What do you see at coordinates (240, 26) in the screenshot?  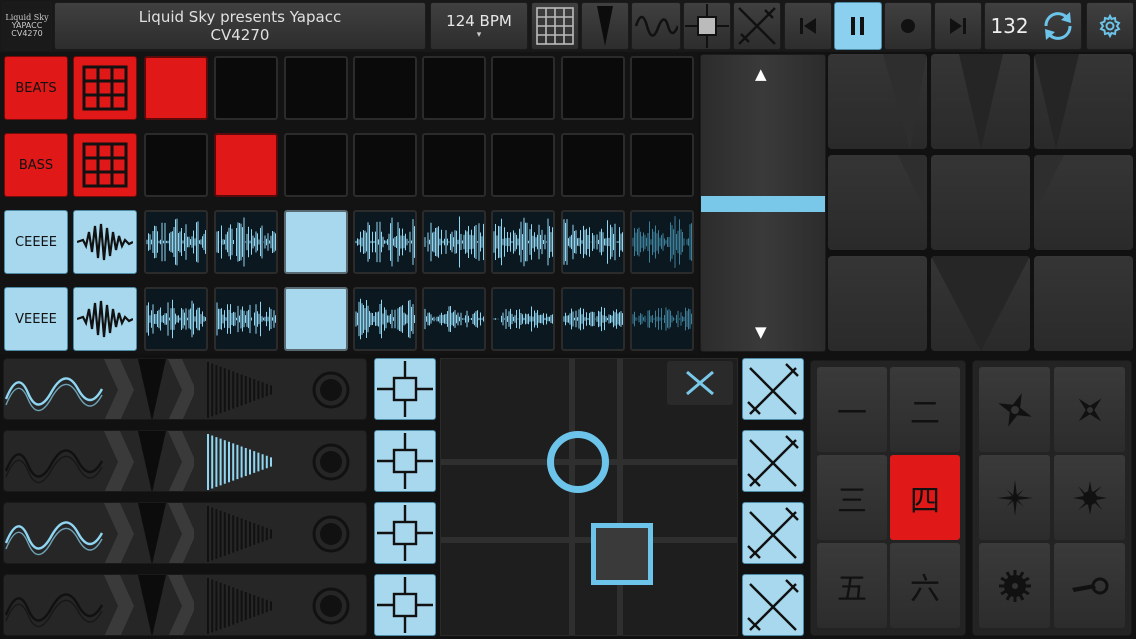 I see `track-title: Liquid Sky presents Yapacc CV4270` at bounding box center [240, 26].